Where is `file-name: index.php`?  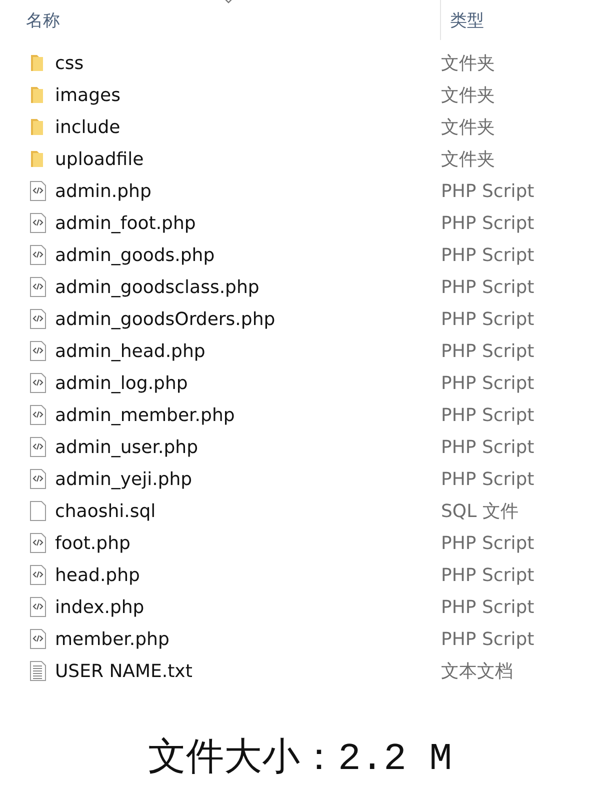 file-name: index.php is located at coordinates (248, 607).